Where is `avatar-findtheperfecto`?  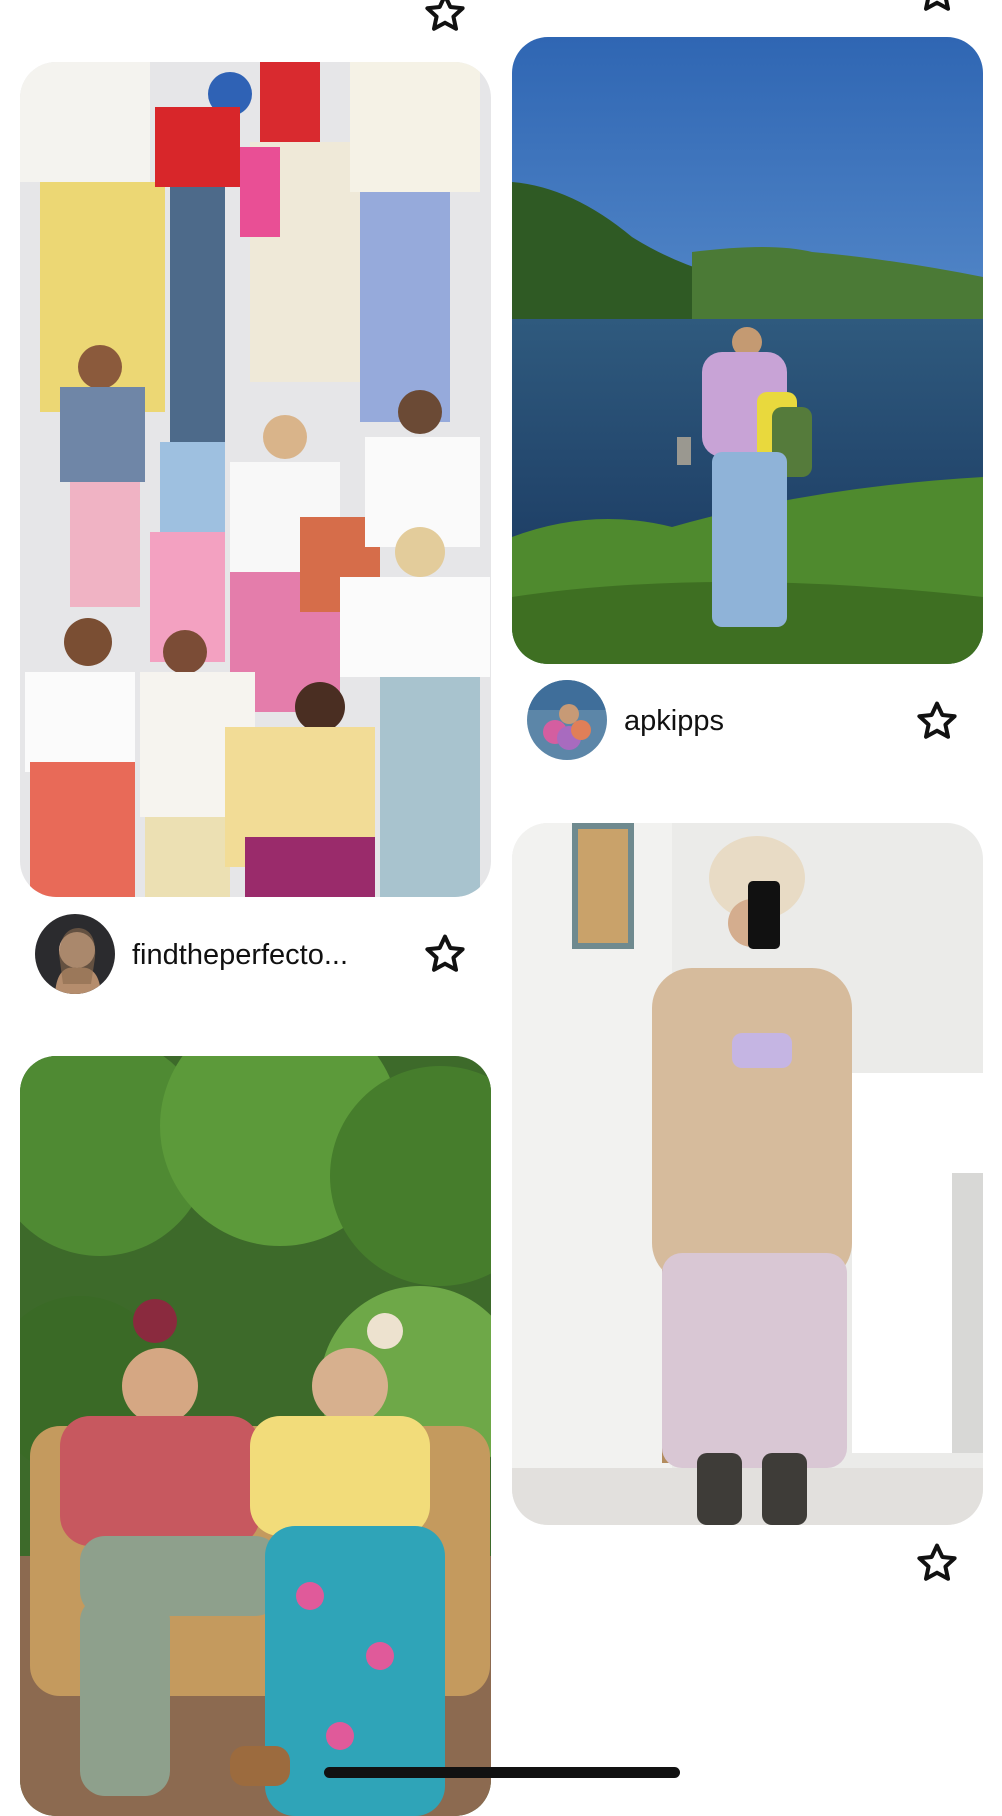
avatar-findtheperfecto is located at coordinates (75, 954).